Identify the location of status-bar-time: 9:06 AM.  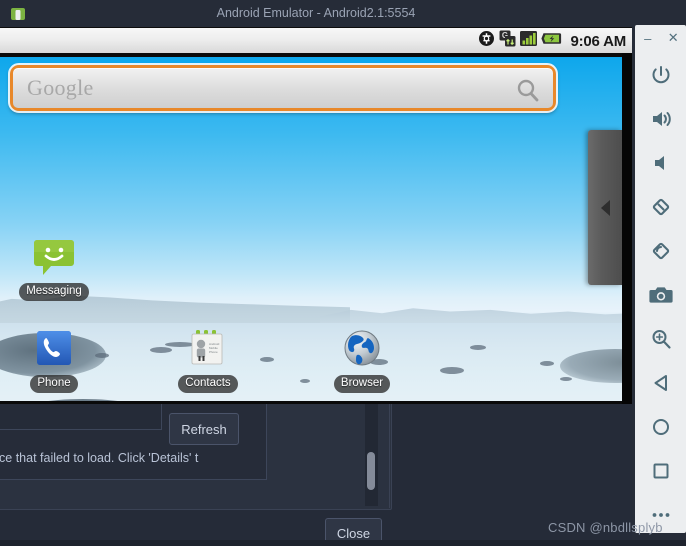
(598, 41).